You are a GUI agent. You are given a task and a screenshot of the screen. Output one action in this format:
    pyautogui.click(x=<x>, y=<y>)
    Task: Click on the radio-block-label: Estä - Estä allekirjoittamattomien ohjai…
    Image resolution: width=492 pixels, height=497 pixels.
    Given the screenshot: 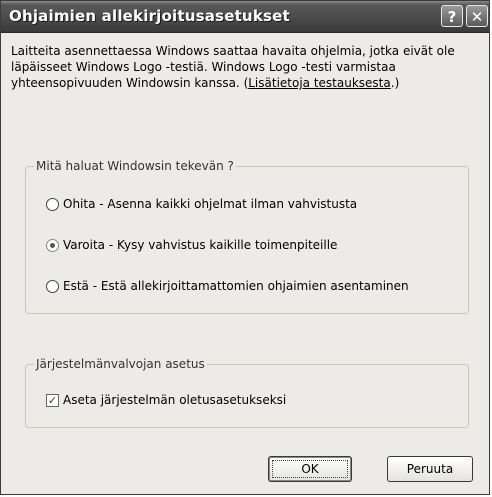 What is the action you would take?
    pyautogui.click(x=236, y=286)
    